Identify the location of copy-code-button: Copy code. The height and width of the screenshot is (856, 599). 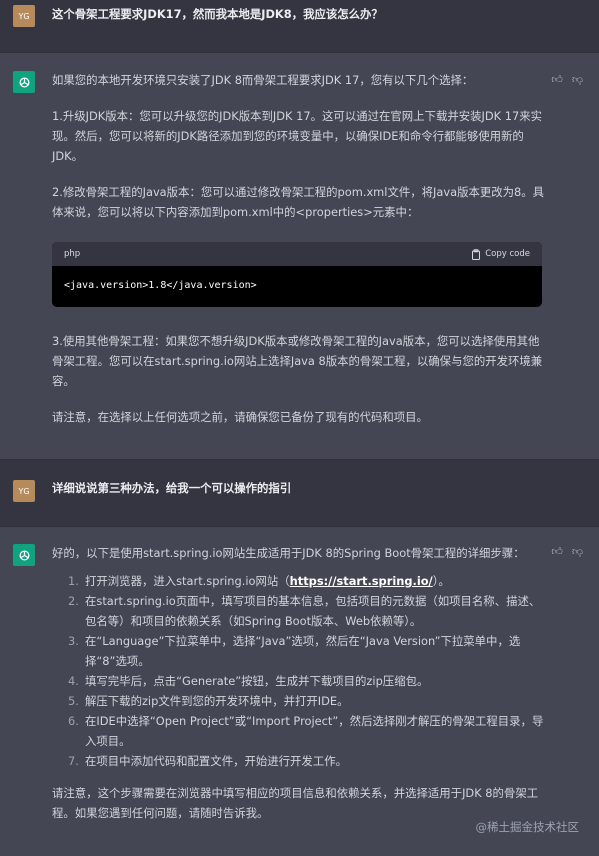
(500, 254).